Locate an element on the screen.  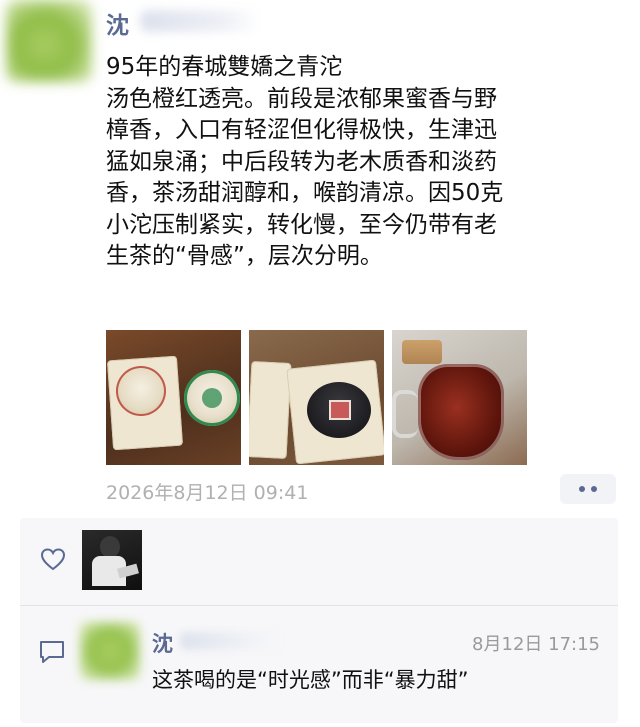
author-avatar is located at coordinates (49, 41).